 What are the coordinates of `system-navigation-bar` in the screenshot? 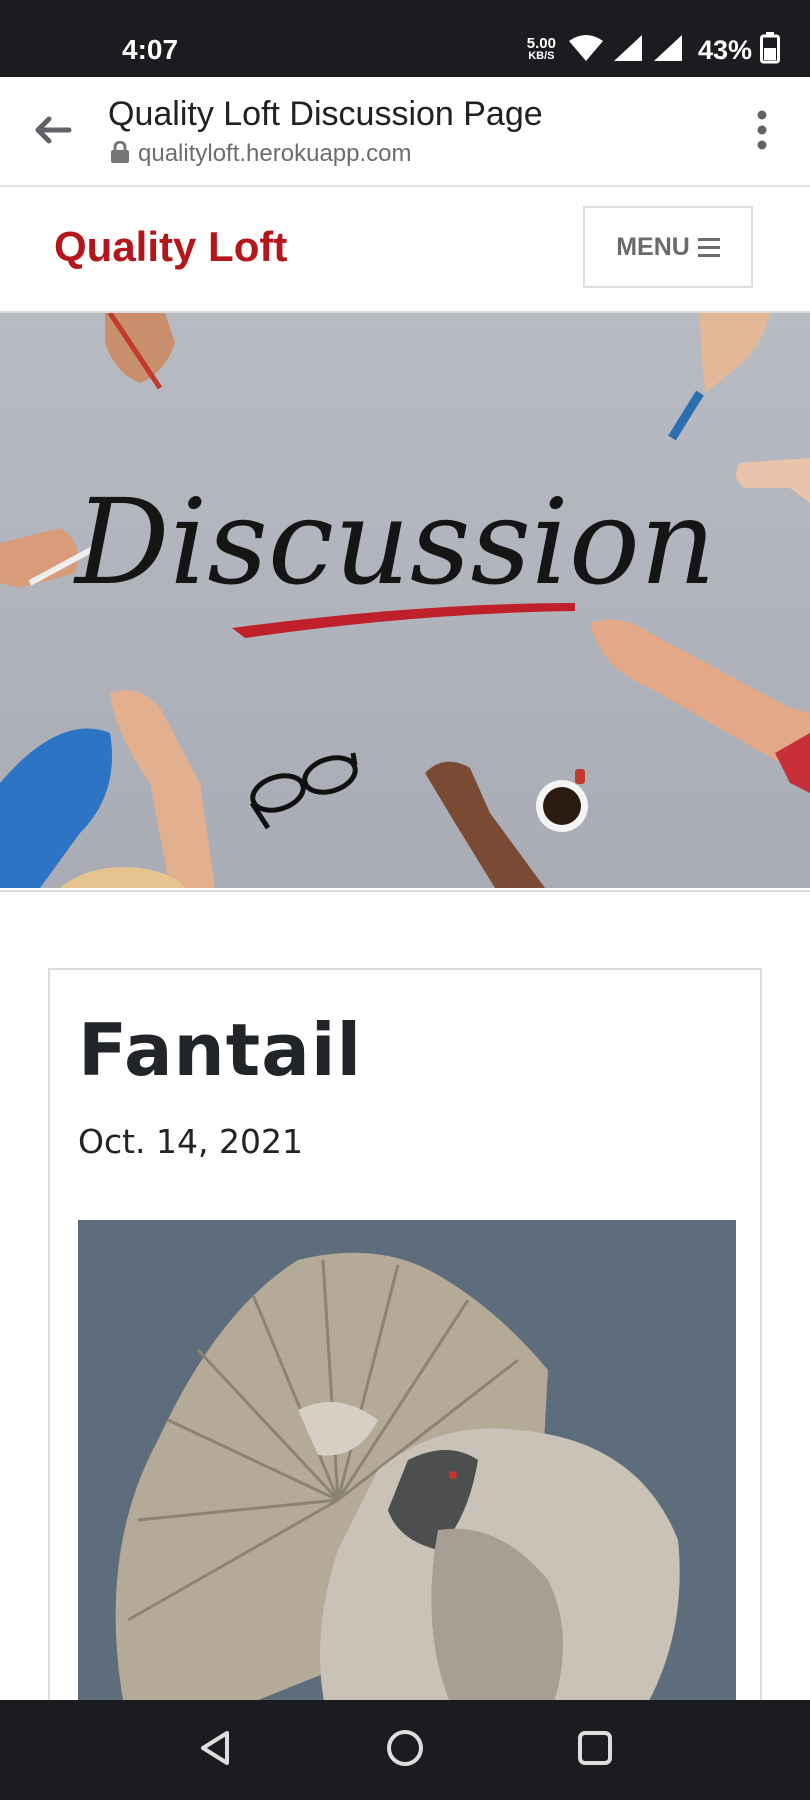 It's located at (405, 1750).